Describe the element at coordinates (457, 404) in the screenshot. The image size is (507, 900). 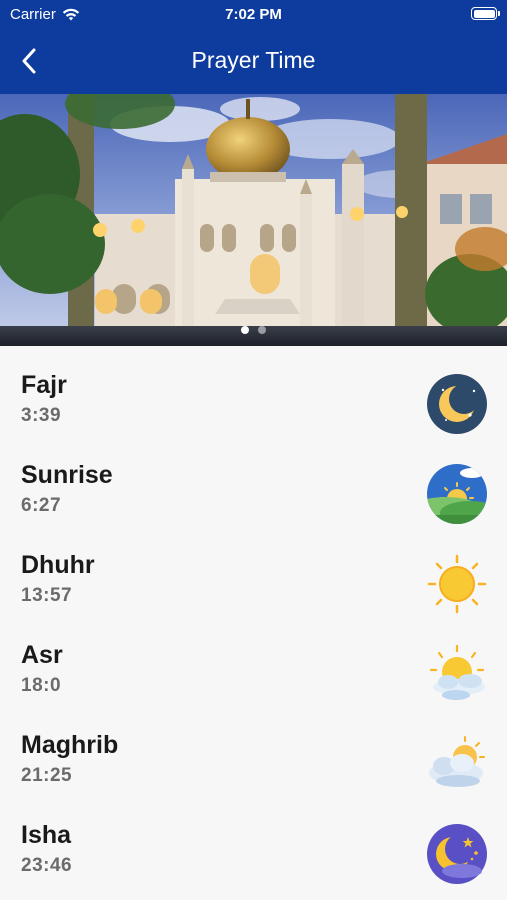
I see `crescent-moon-icon` at that location.